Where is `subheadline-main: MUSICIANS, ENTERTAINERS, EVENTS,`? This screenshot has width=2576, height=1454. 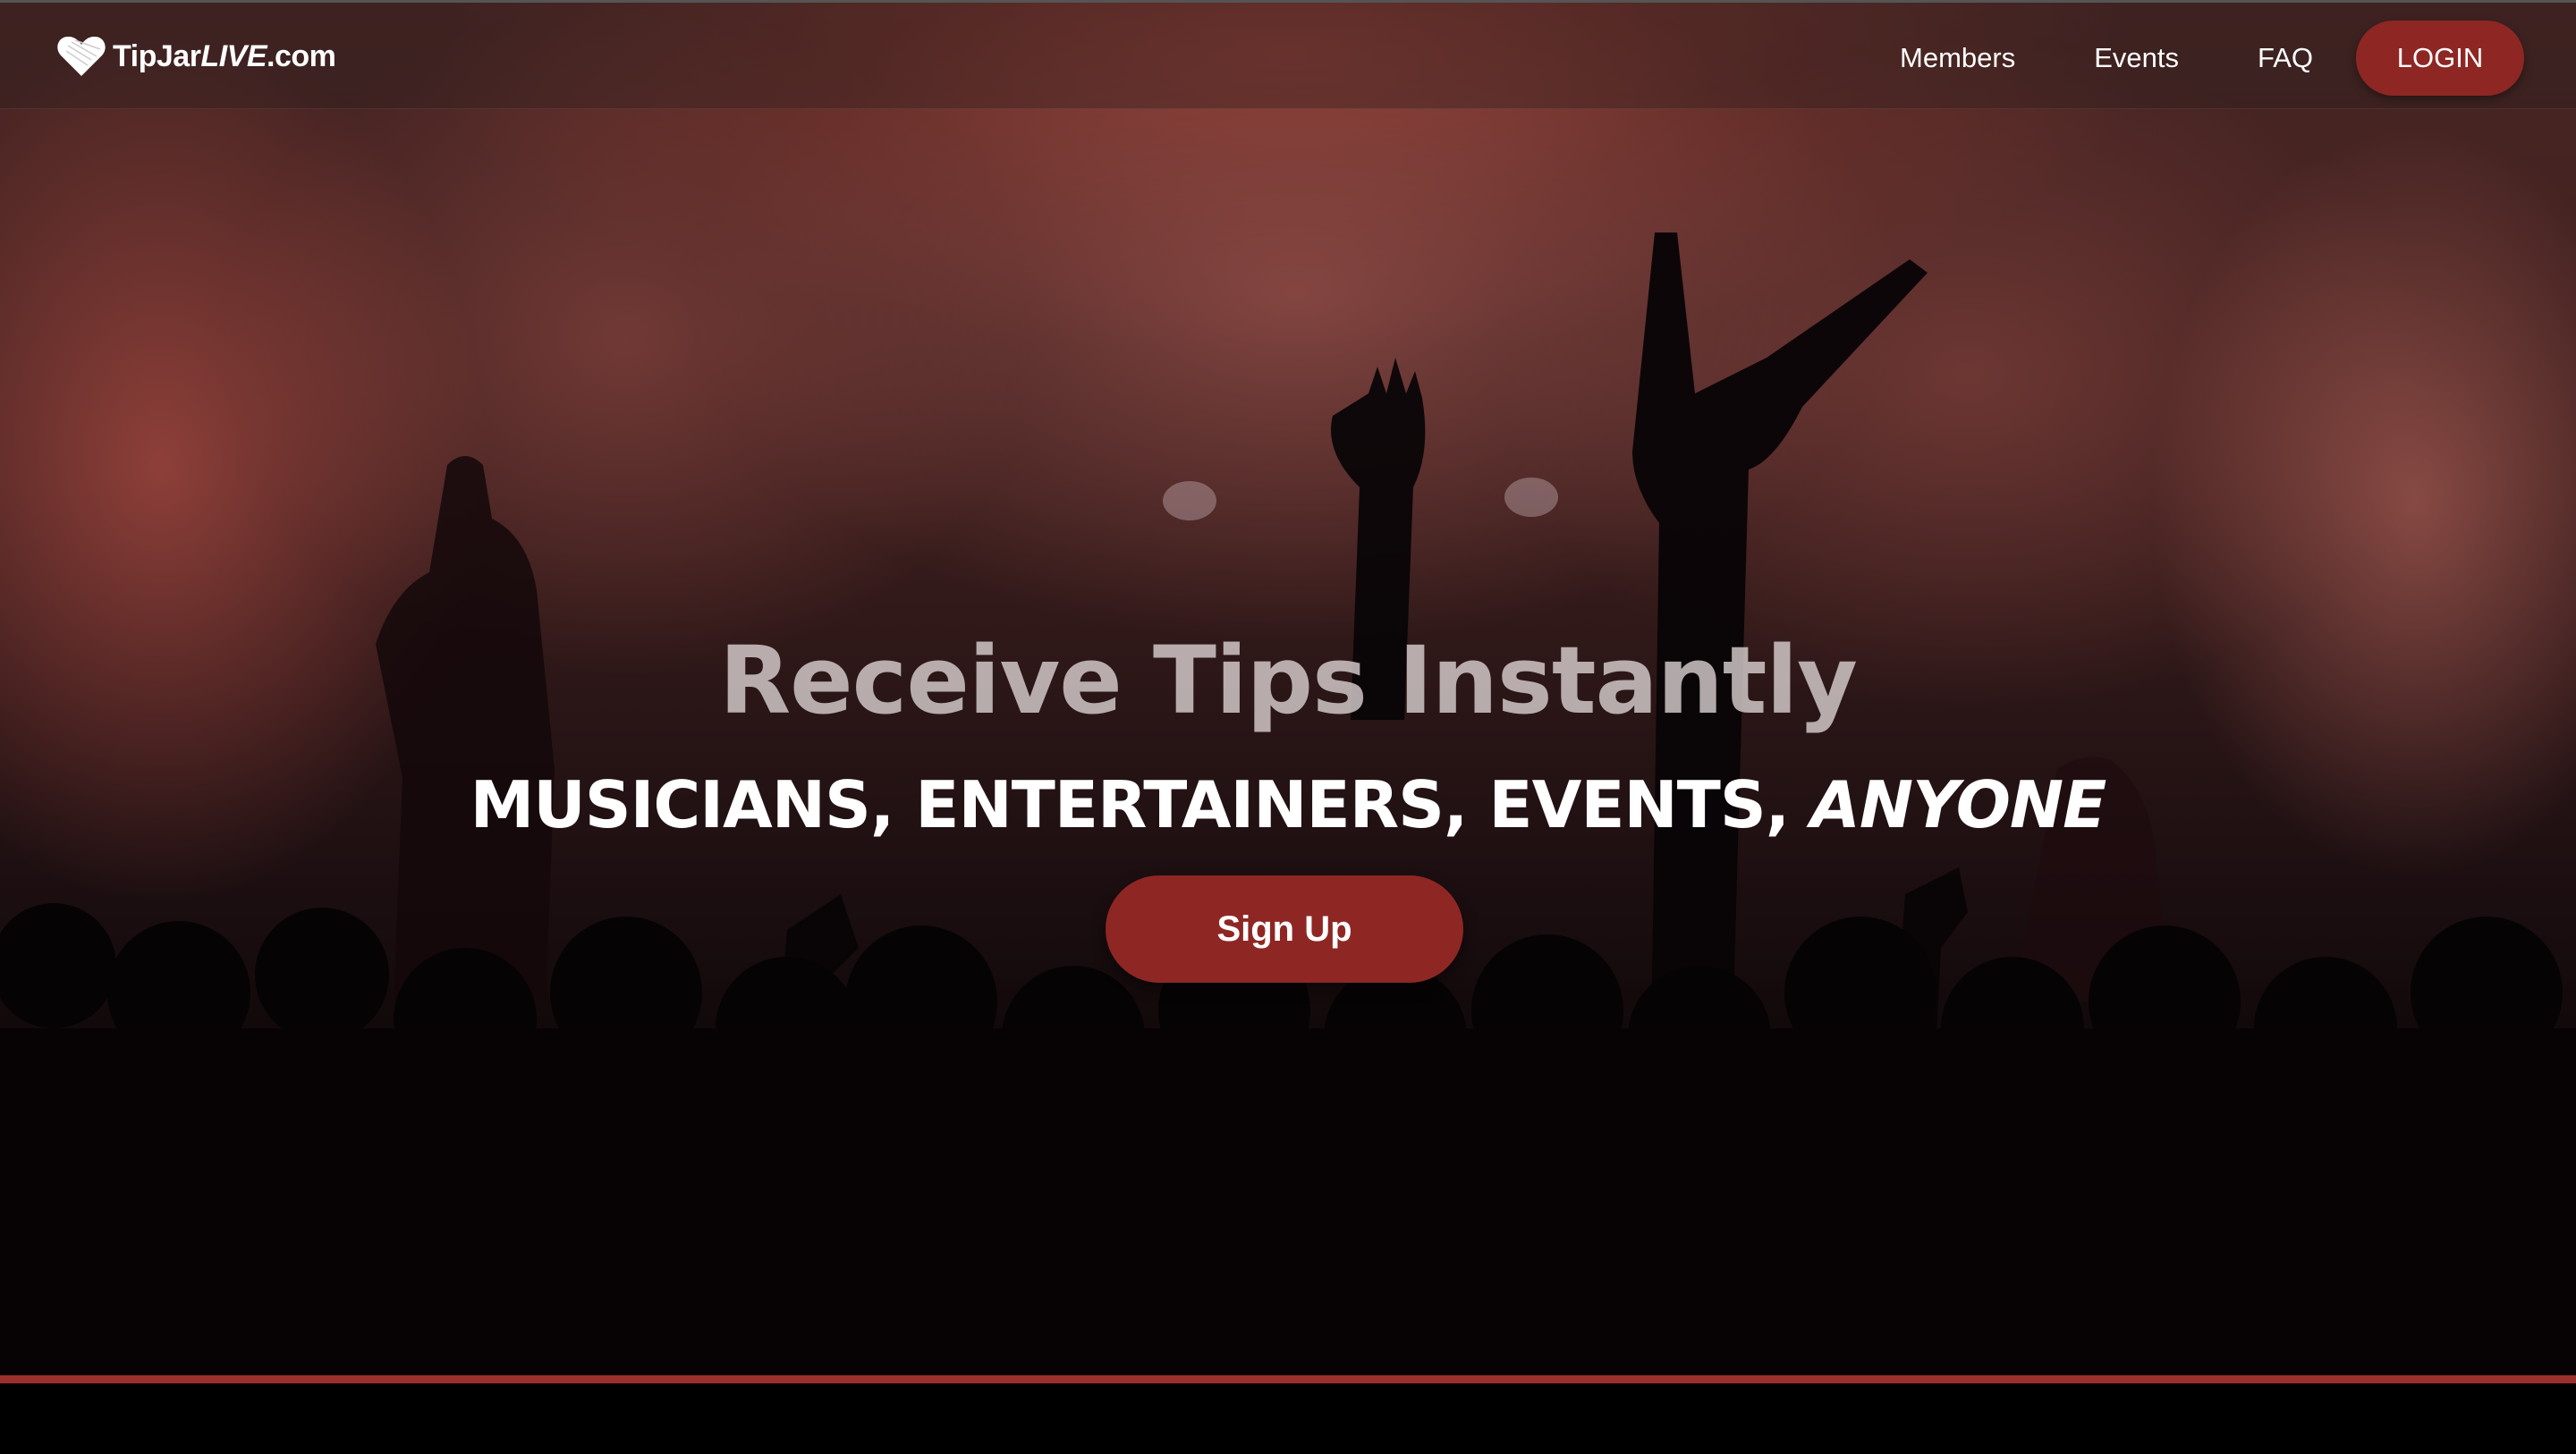
subheadline-main: MUSICIANS, ENTERTAINERS, EVENTS, is located at coordinates (1140, 804).